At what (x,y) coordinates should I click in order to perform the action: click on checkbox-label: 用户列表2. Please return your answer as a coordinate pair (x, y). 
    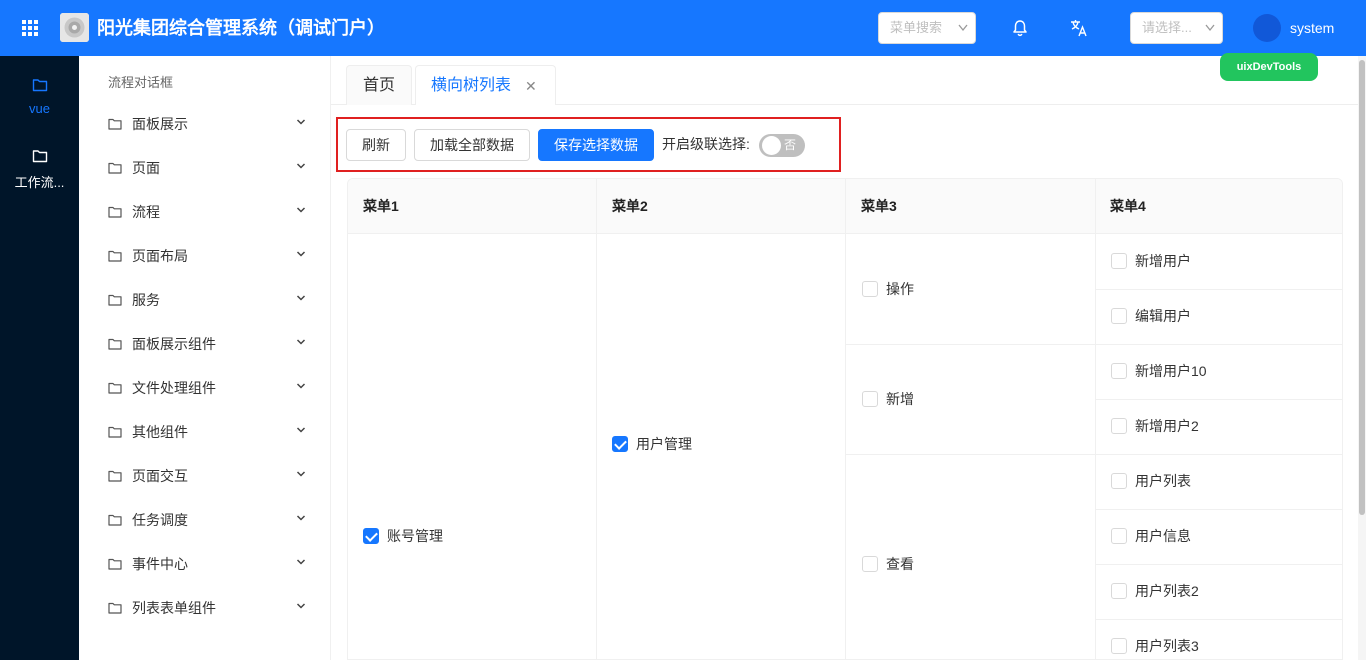
    Looking at the image, I should click on (1167, 590).